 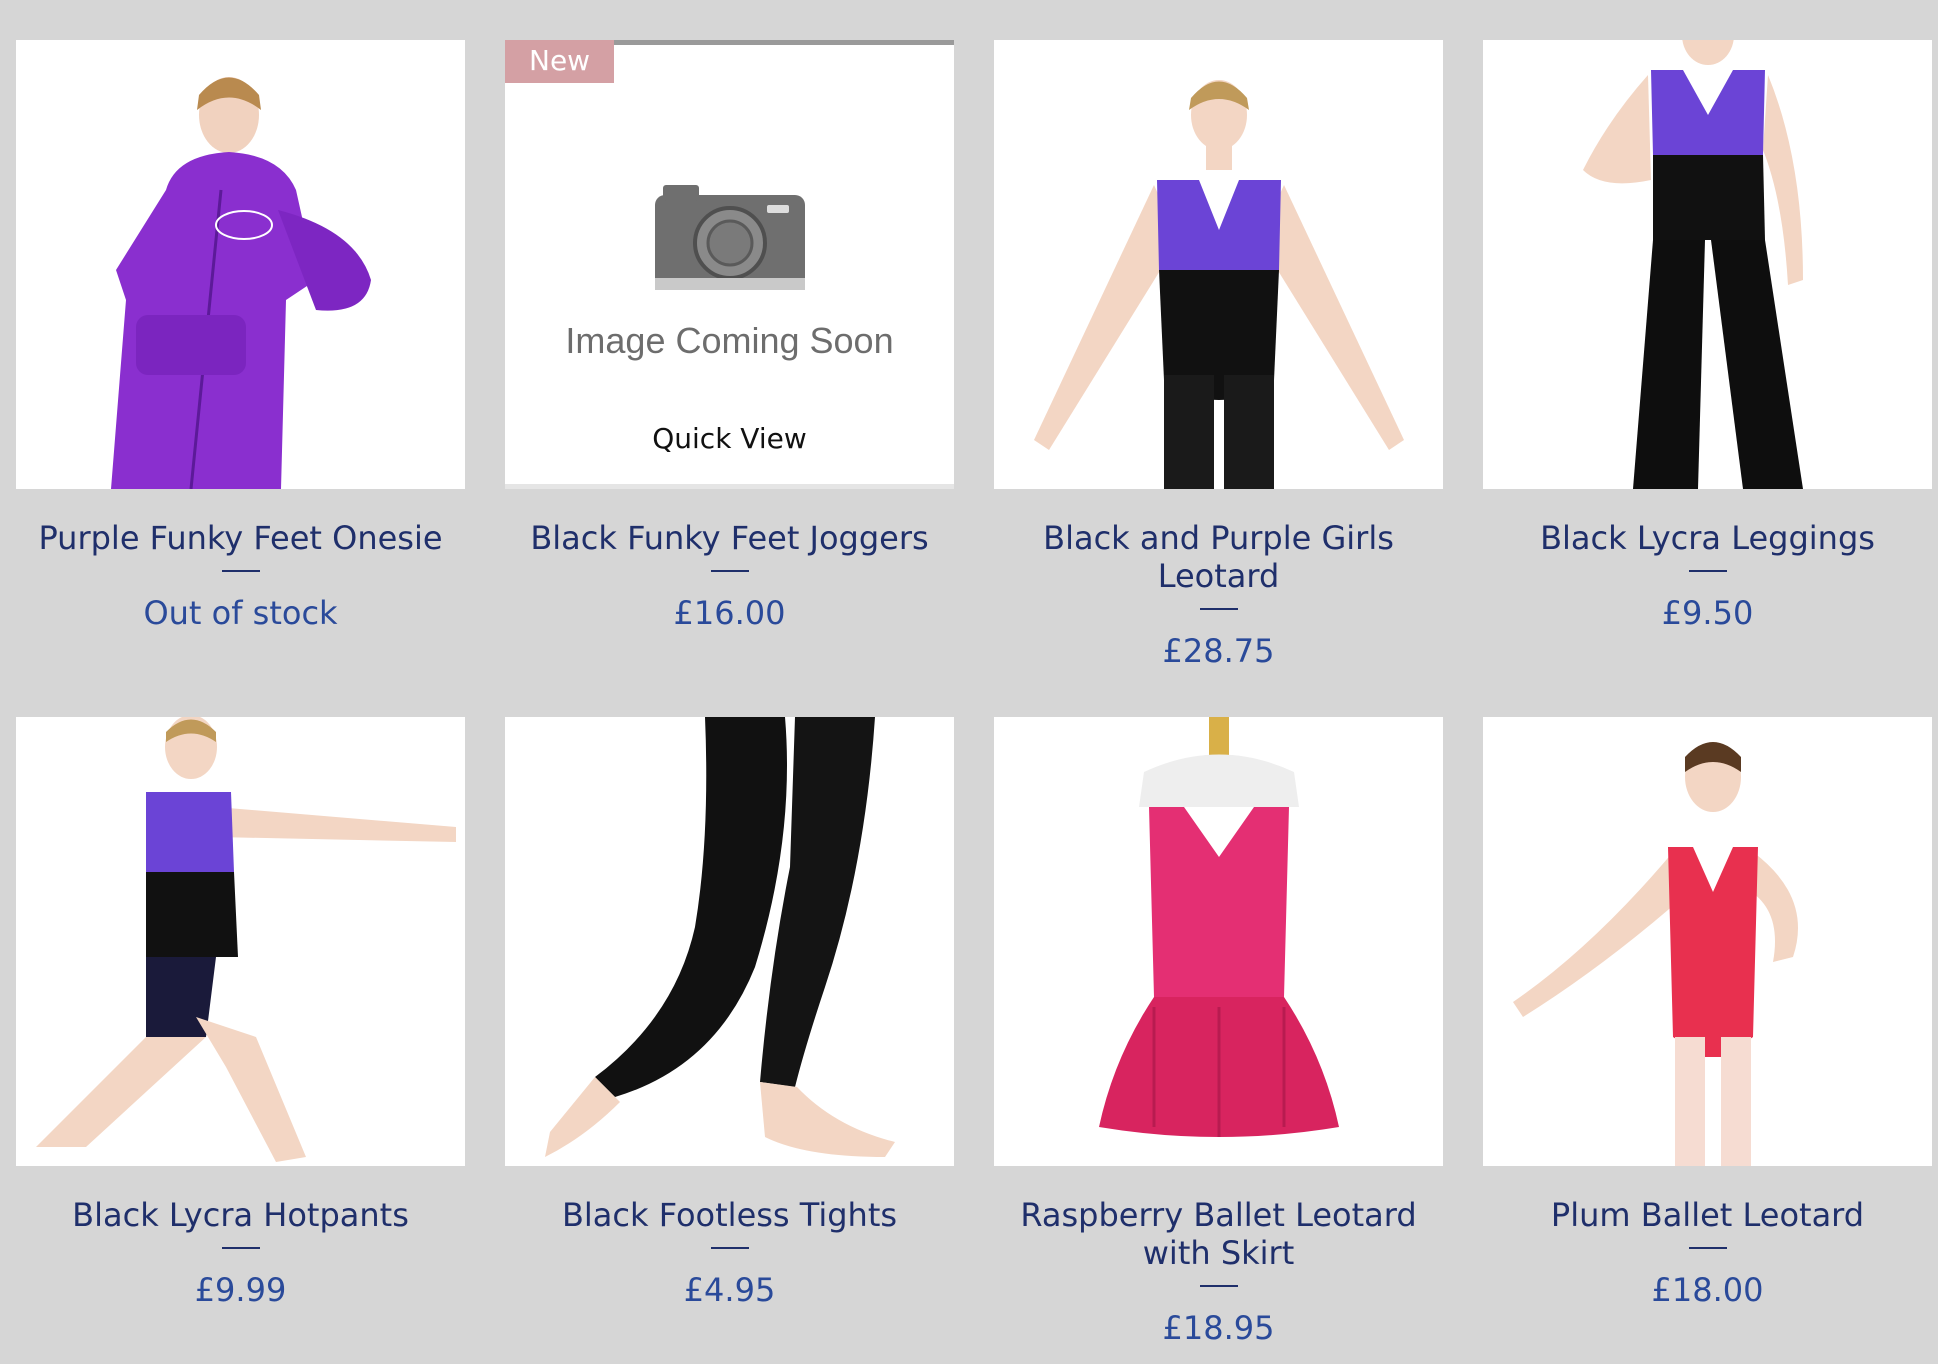 I want to click on black-hotpants-photo, so click(x=240, y=941).